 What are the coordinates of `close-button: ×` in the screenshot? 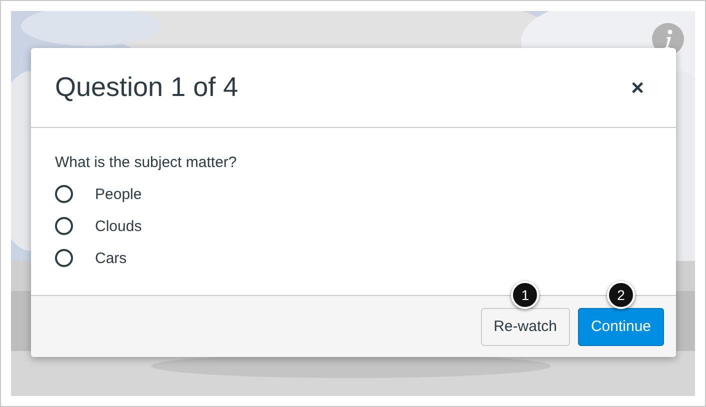 It's located at (637, 87).